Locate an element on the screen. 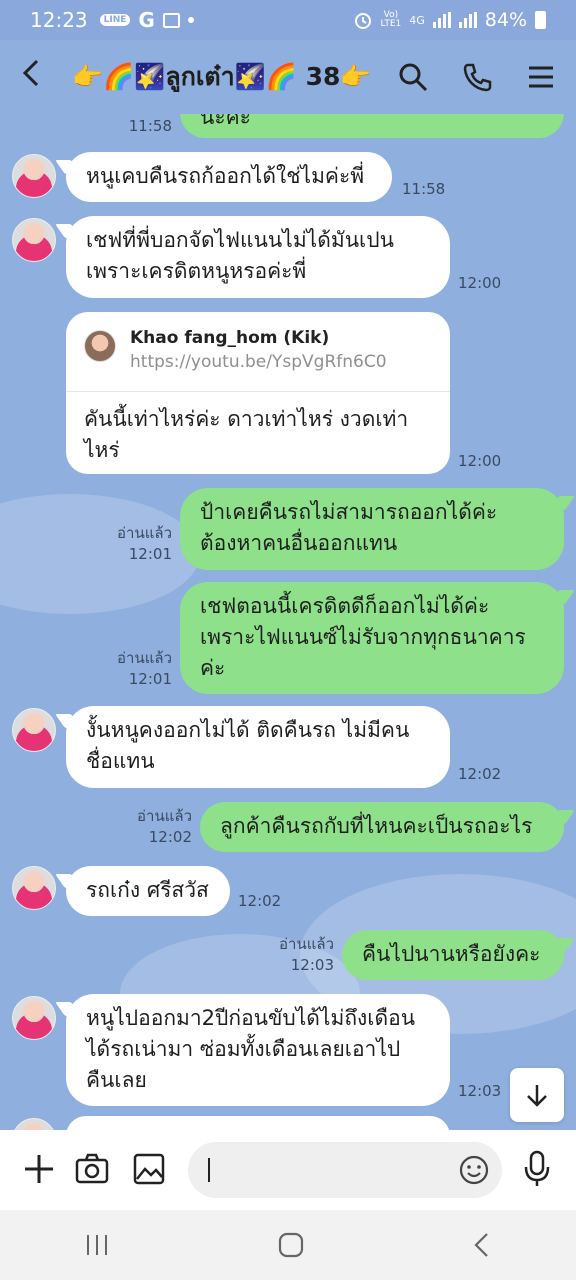  system-nav-bar is located at coordinates (288, 1245).